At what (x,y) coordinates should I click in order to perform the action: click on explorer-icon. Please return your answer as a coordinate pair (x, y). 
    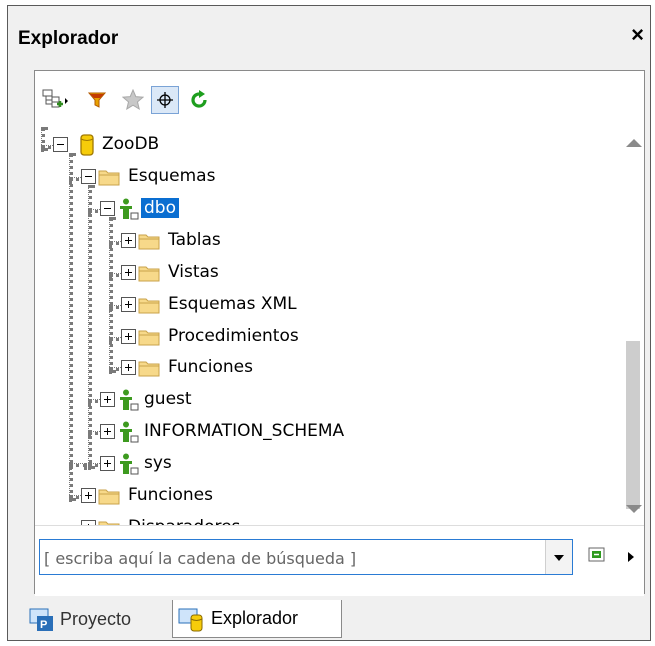
    Looking at the image, I should click on (190, 619).